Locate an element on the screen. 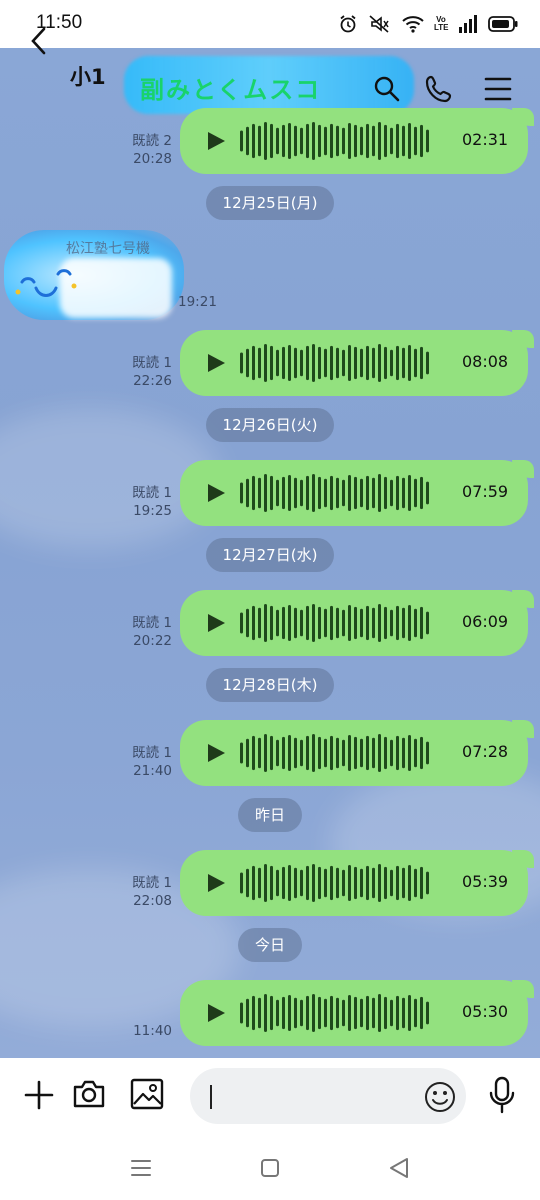 This screenshot has width=540, height=1200. incoming-message-time: 19:21 is located at coordinates (197, 302).